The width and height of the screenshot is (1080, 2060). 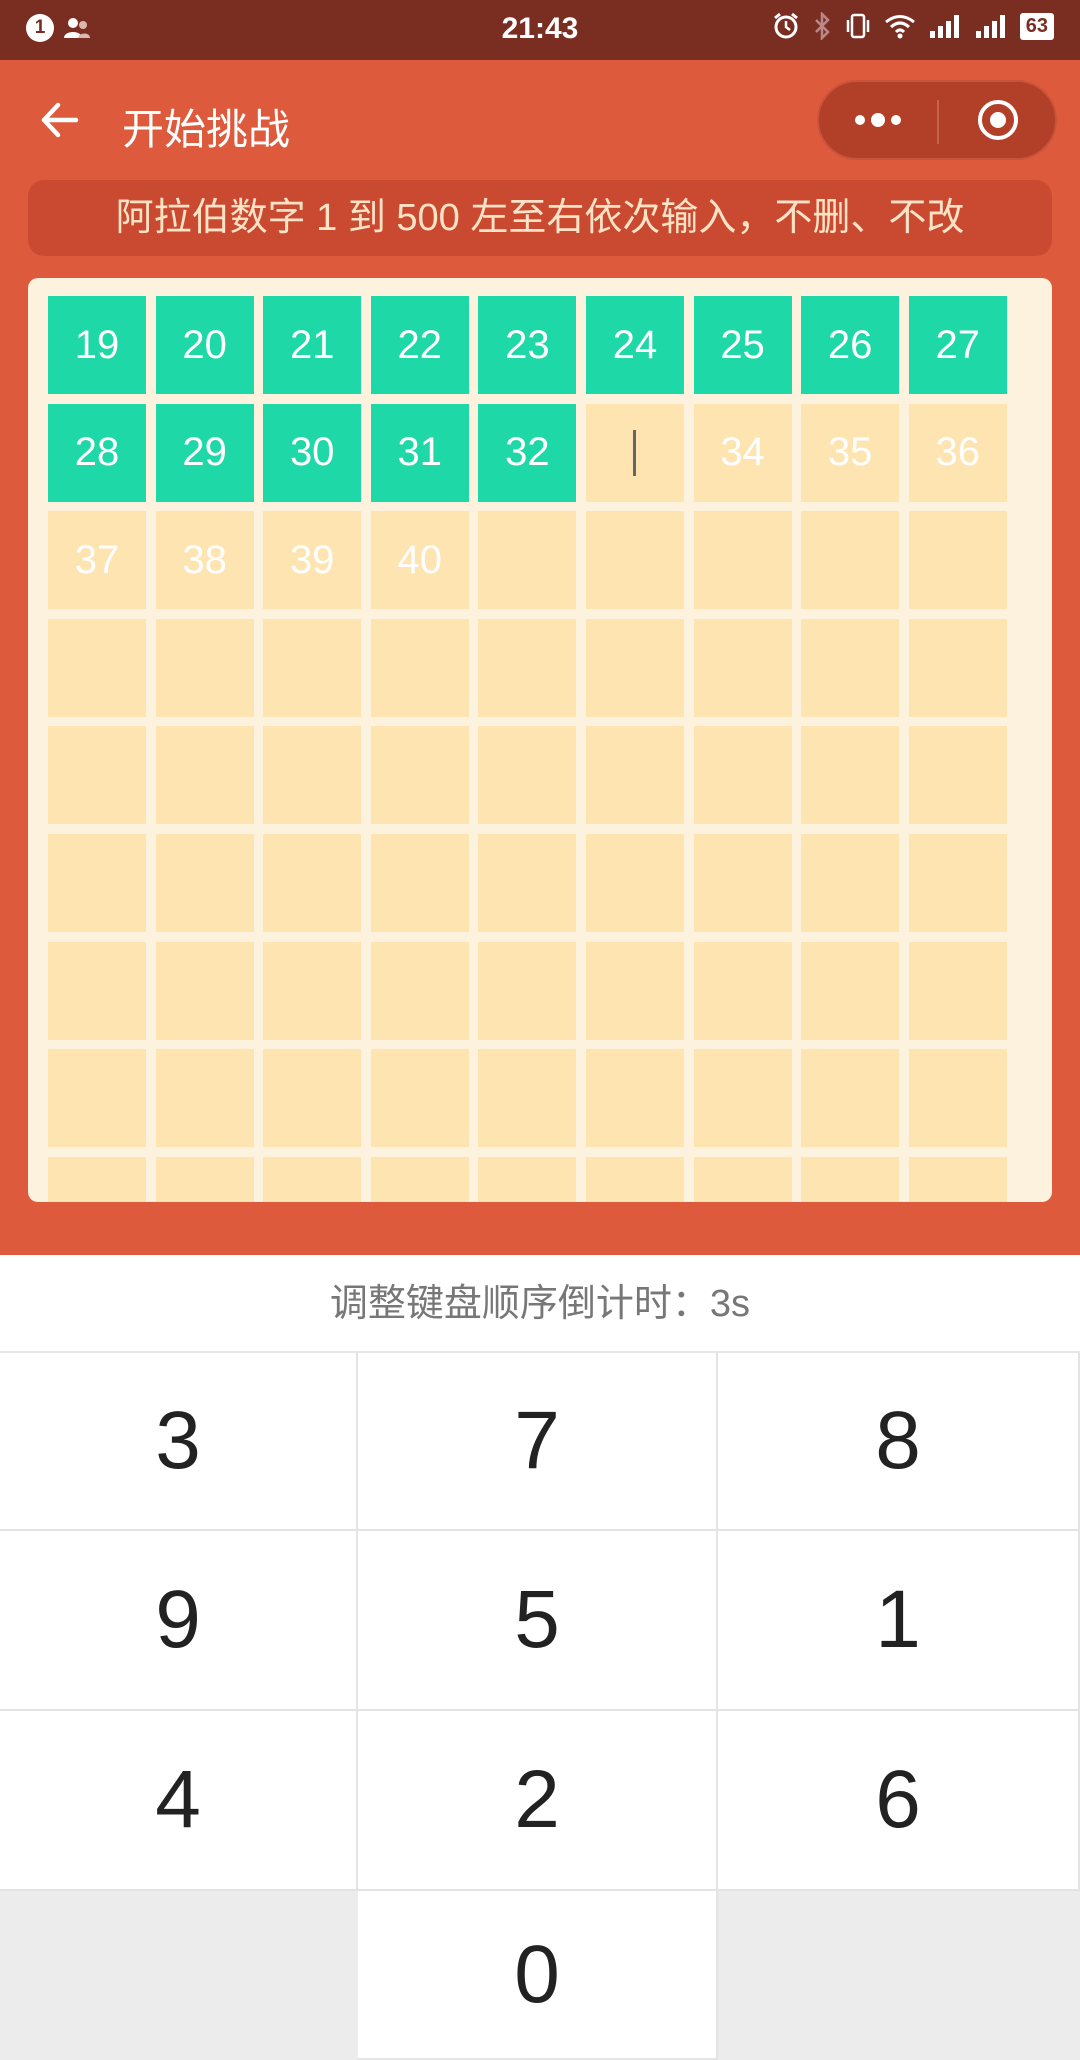 I want to click on grid-cell-input, so click(x=634, y=452).